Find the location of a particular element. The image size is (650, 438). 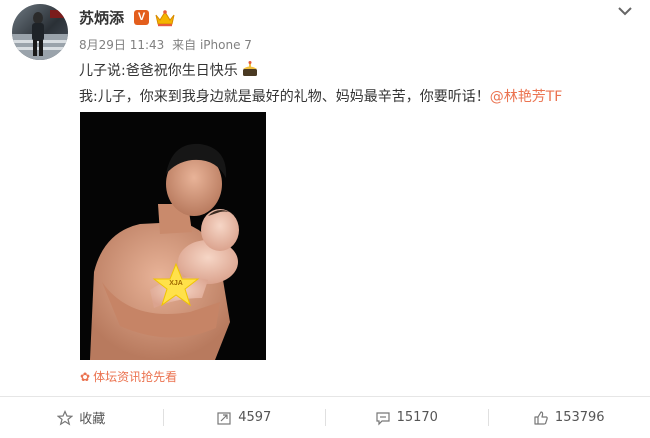

repost-icon is located at coordinates (224, 418).